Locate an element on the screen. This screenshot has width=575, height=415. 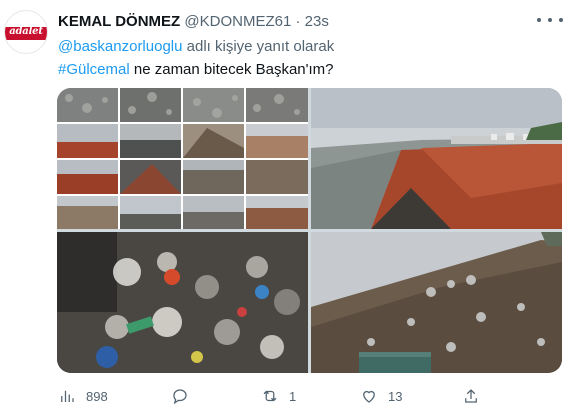
share-action is located at coordinates (476, 396).